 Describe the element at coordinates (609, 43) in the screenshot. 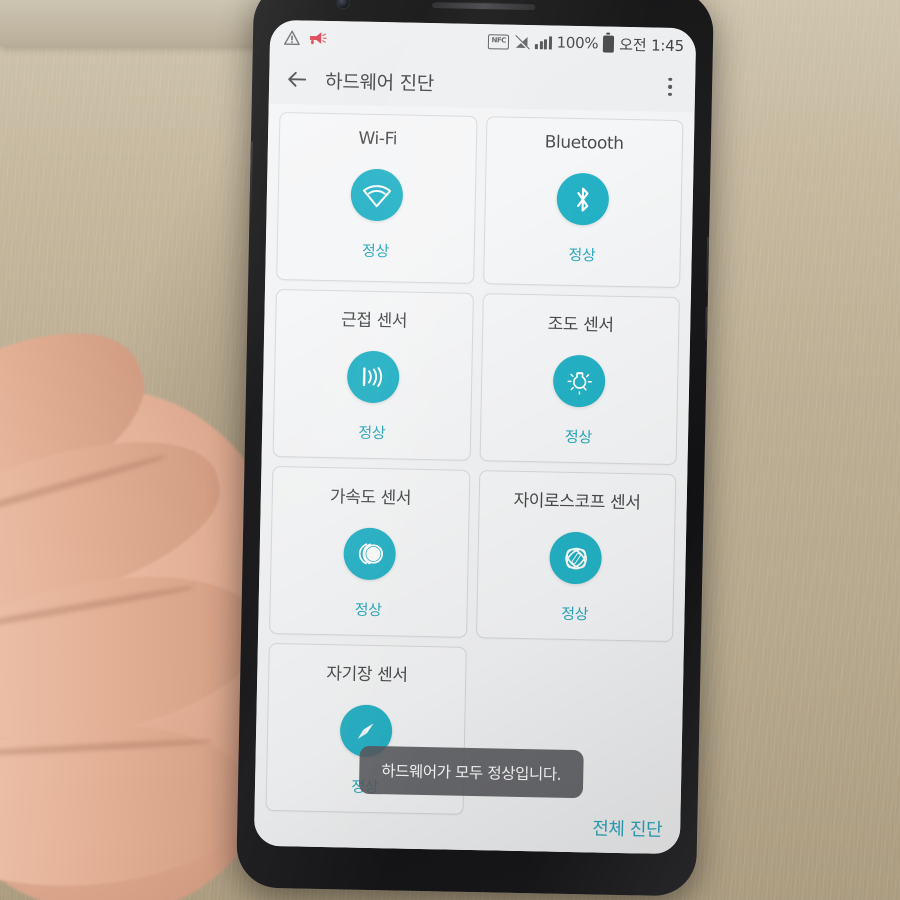

I see `battery-icon` at that location.